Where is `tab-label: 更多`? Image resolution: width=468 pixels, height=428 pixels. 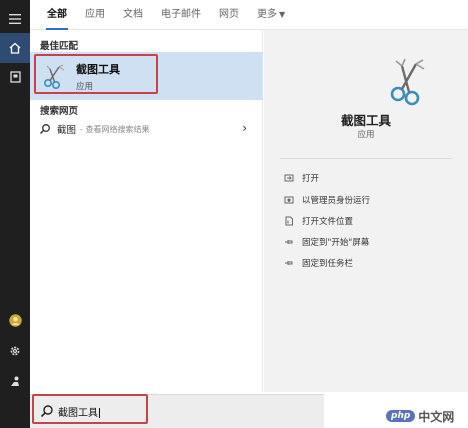
tab-label: 更多 is located at coordinates (267, 14).